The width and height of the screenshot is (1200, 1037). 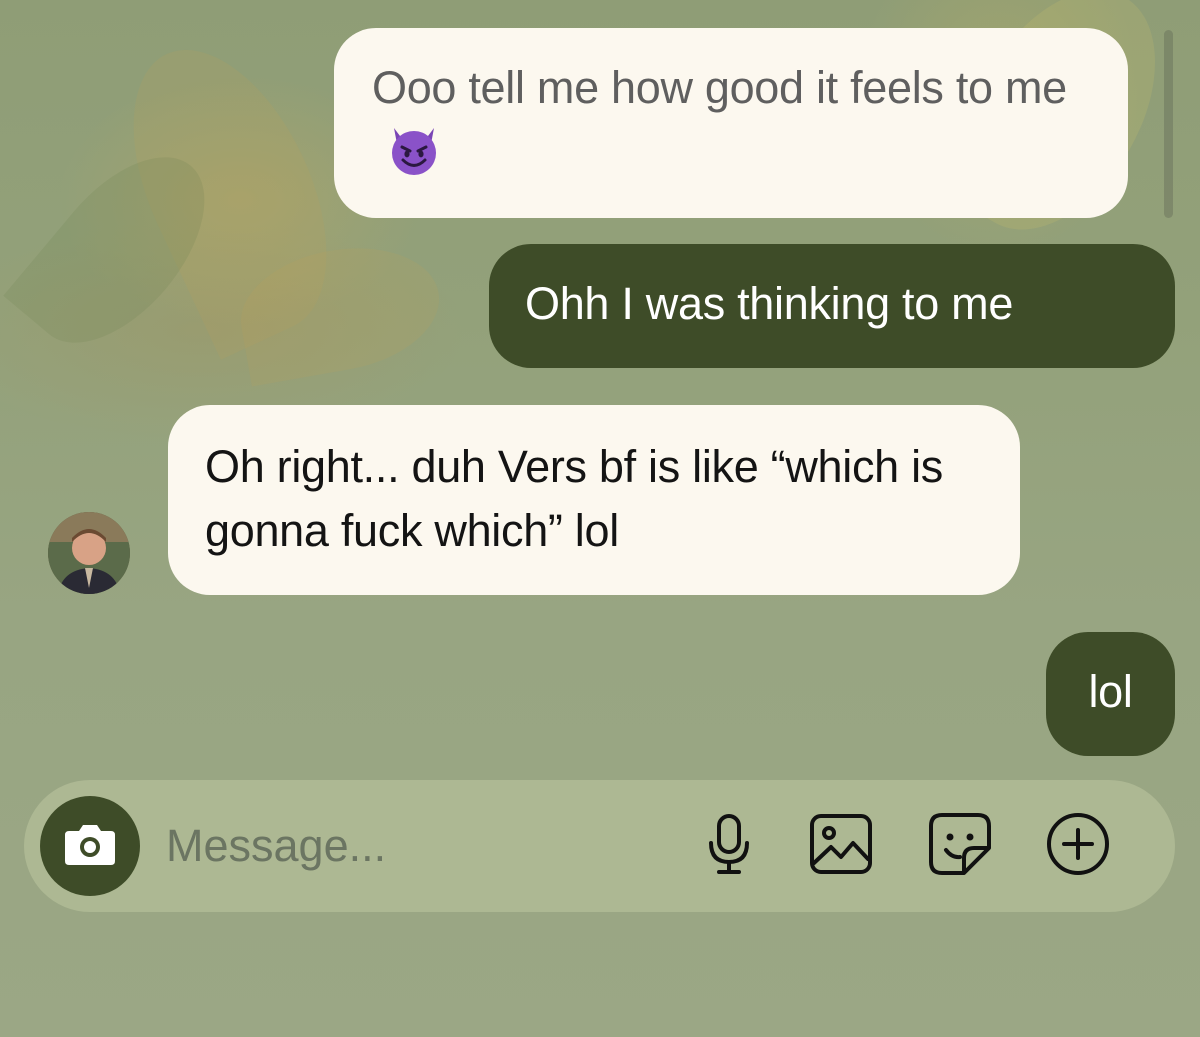 I want to click on message-text: Ohh I was thinking to me, so click(x=769, y=303).